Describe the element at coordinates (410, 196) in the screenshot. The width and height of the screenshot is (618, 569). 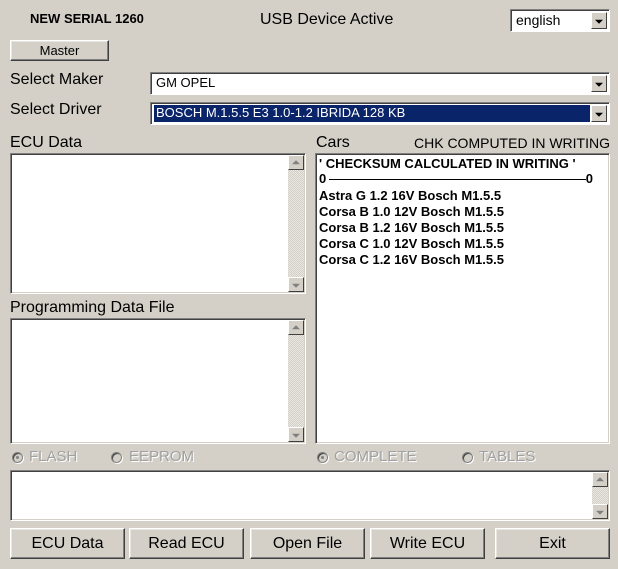
I see `list-item: Astra G 1.2 16V Bosch M1.5.5` at that location.